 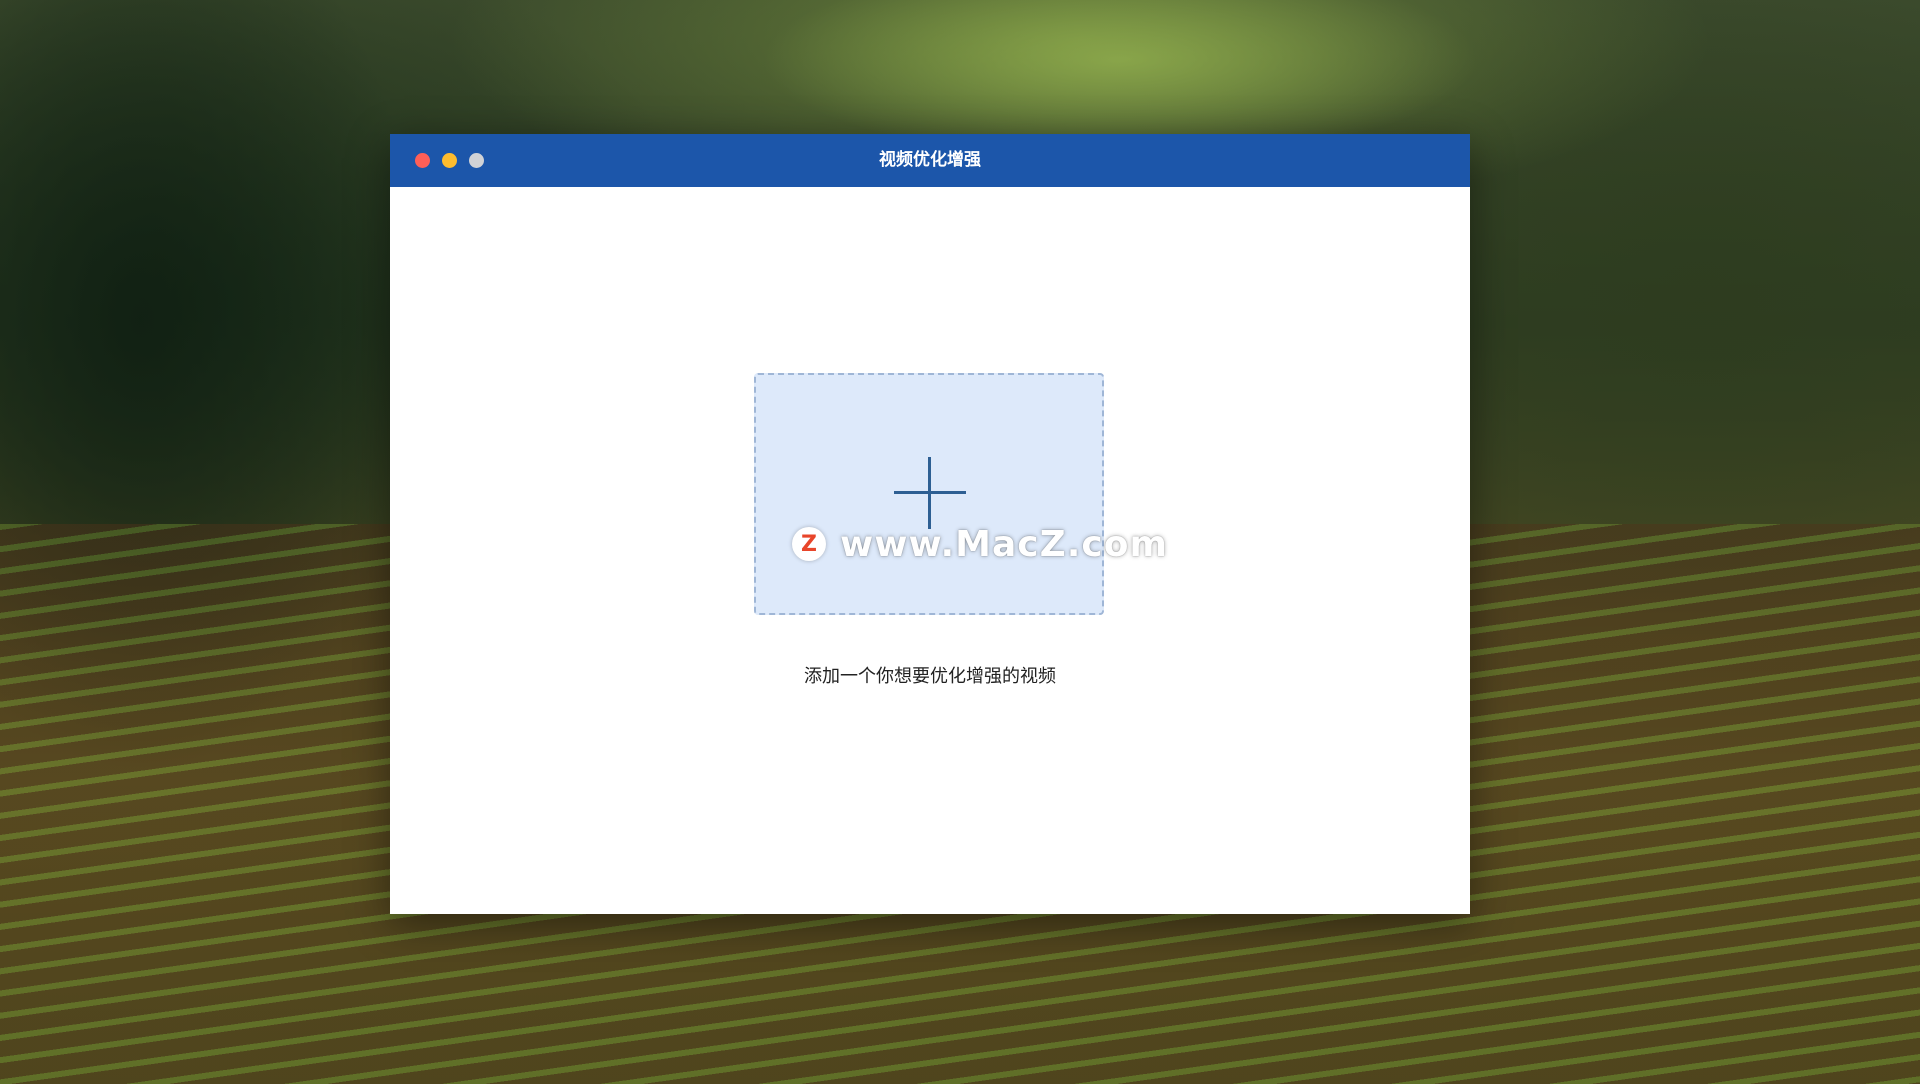 What do you see at coordinates (1004, 544) in the screenshot?
I see `watermark-text: www.MacZ.com` at bounding box center [1004, 544].